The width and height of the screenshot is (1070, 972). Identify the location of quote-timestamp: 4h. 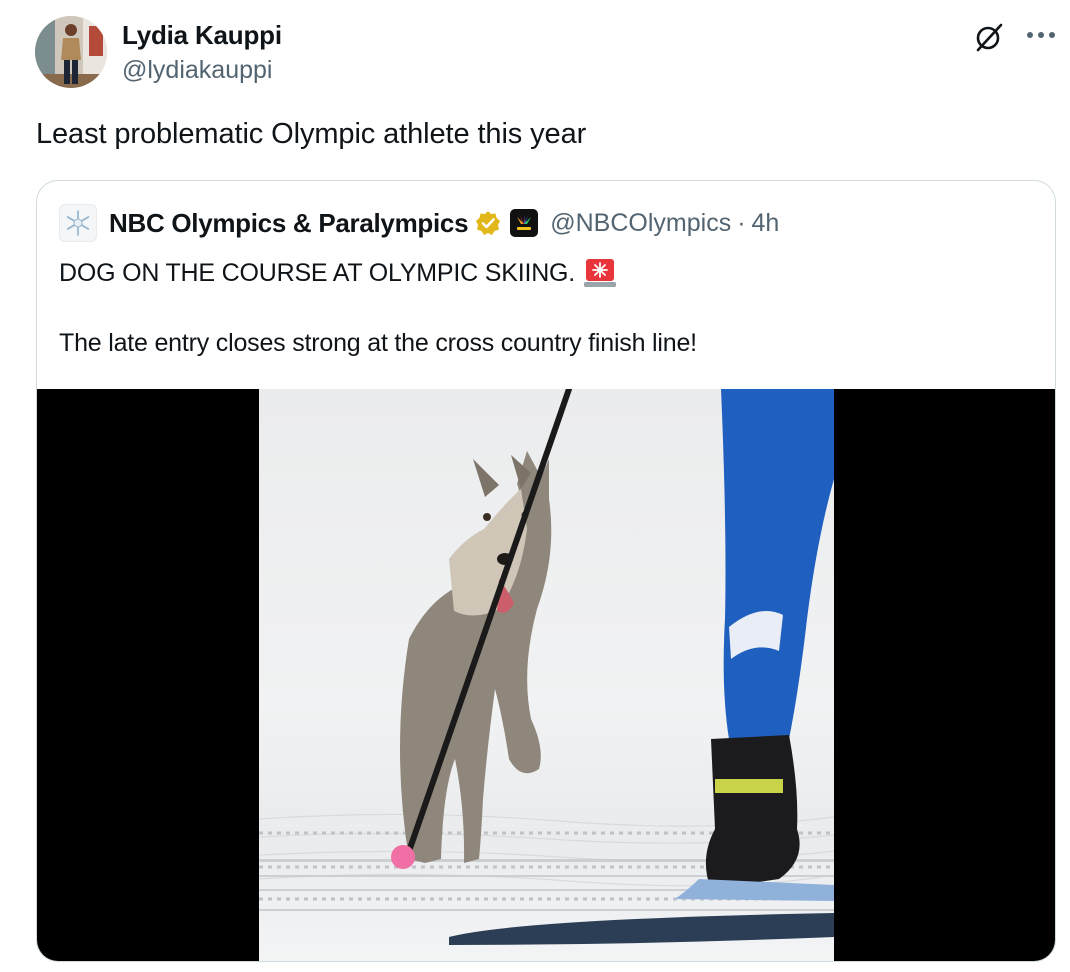
(766, 223).